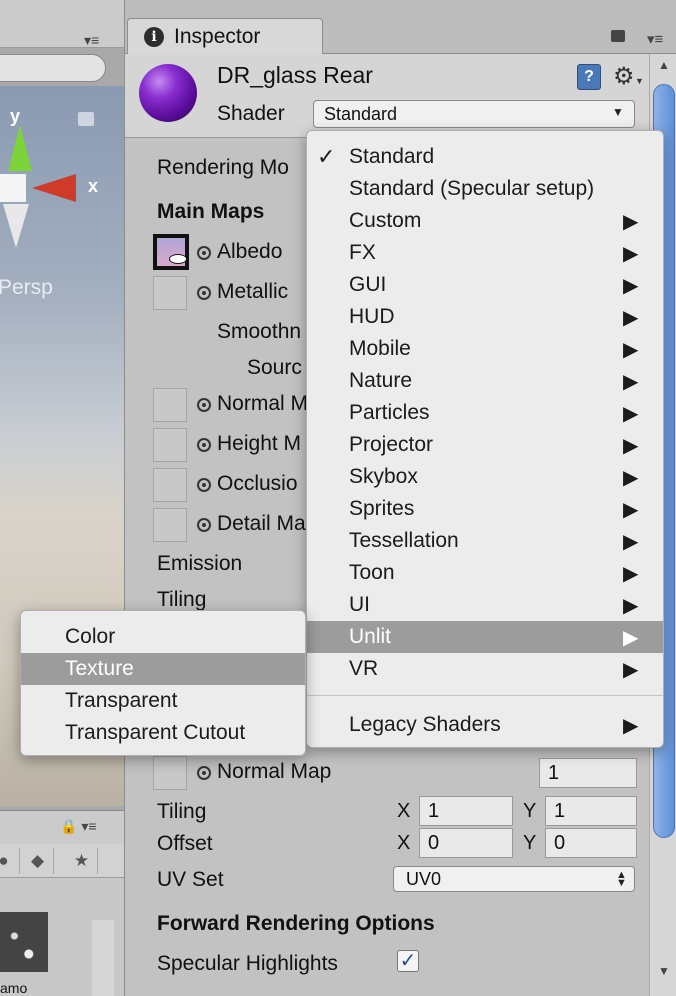 The image size is (676, 996). What do you see at coordinates (295, 75) in the screenshot?
I see `material-name: DR_glass Rear` at bounding box center [295, 75].